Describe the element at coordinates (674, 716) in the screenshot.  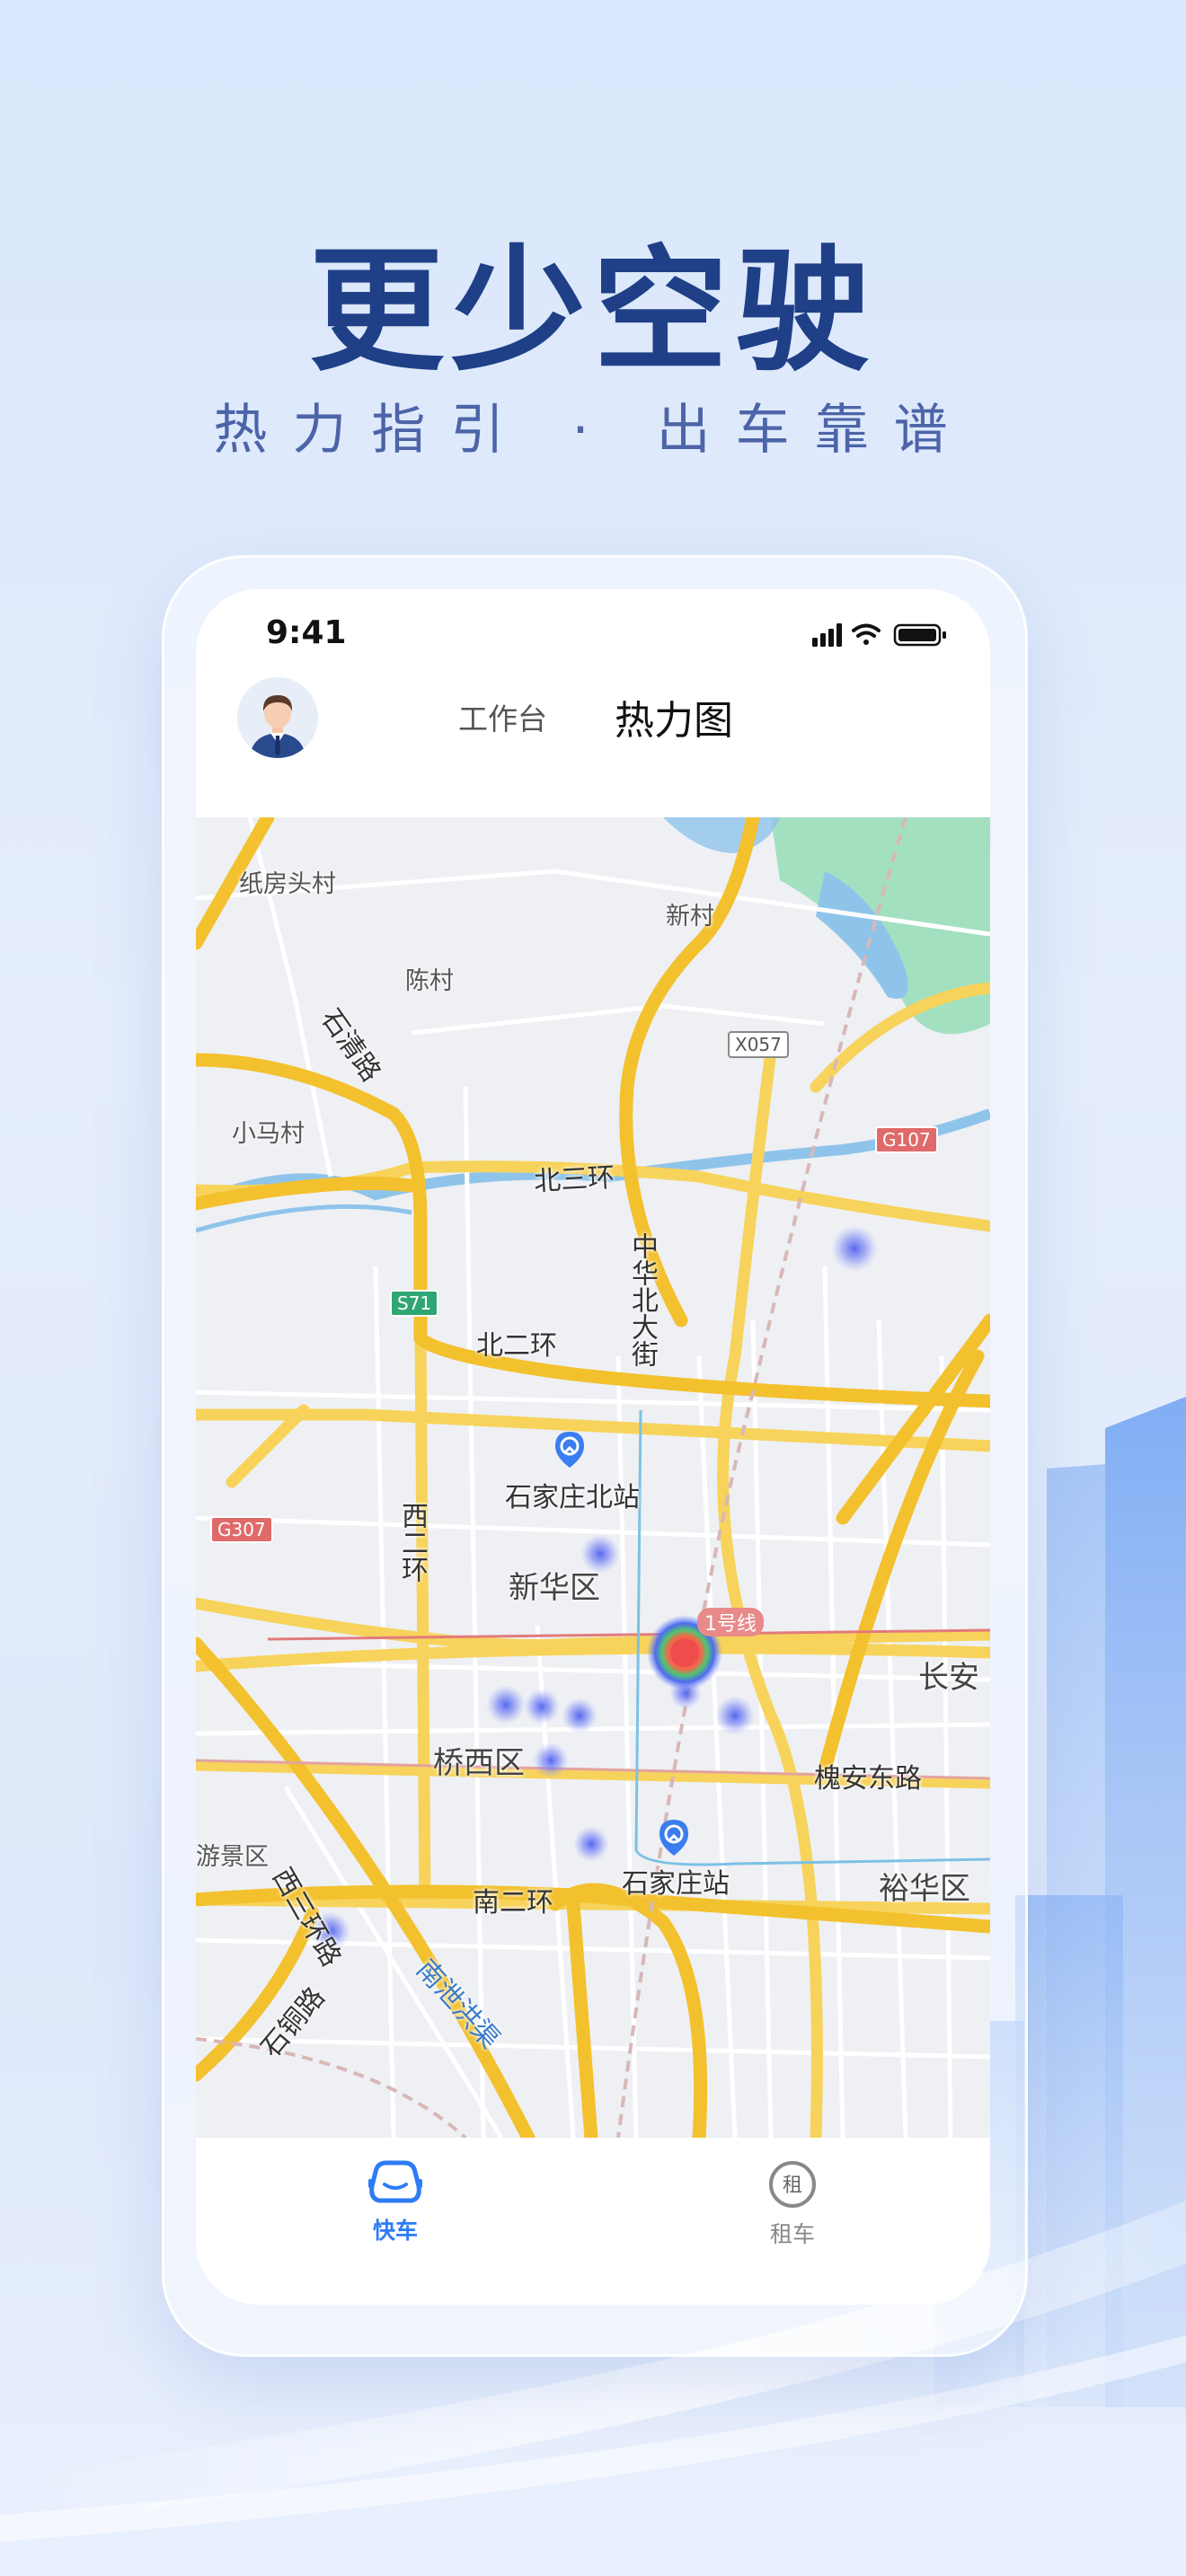
I see `tab-heatmap: 热力图` at that location.